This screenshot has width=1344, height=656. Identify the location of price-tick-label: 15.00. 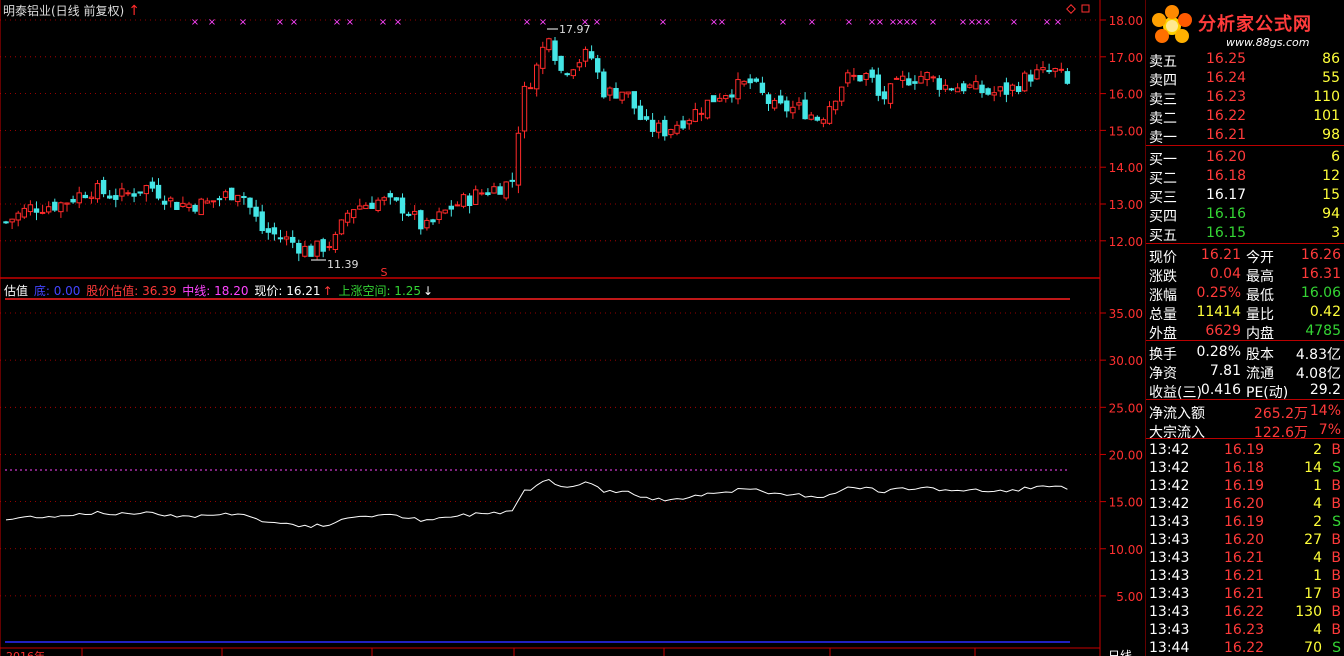
(1126, 131).